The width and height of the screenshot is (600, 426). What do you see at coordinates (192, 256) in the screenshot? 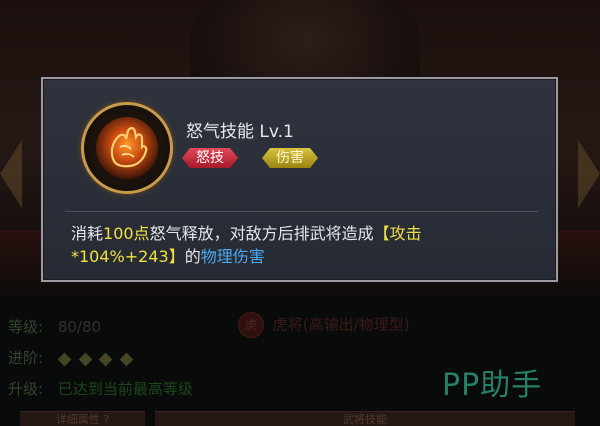
I see `desc-text: 的` at bounding box center [192, 256].